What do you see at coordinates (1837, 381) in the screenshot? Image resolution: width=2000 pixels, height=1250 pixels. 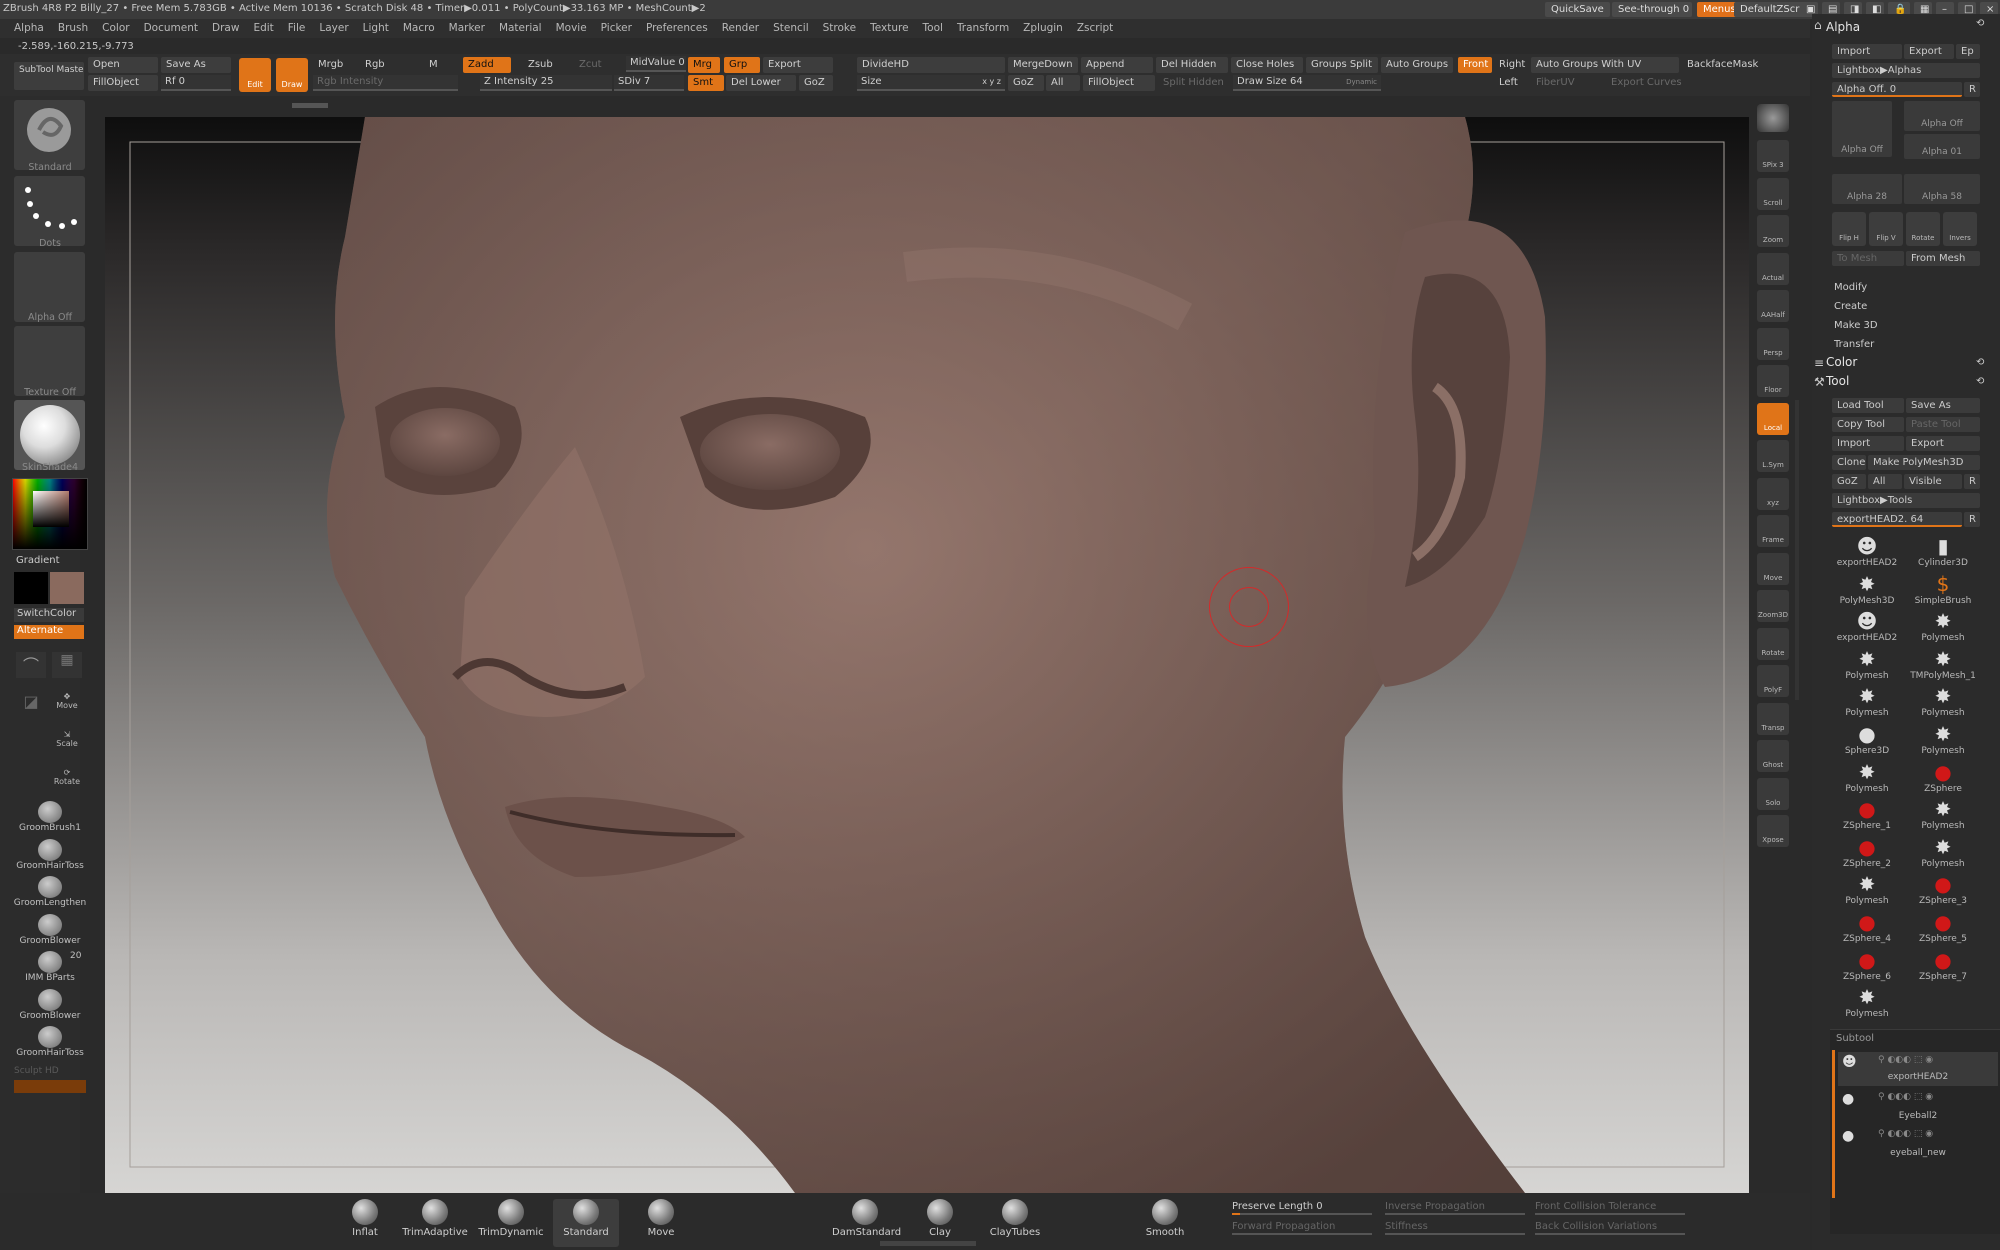 I see `tool-palette-title: Tool` at bounding box center [1837, 381].